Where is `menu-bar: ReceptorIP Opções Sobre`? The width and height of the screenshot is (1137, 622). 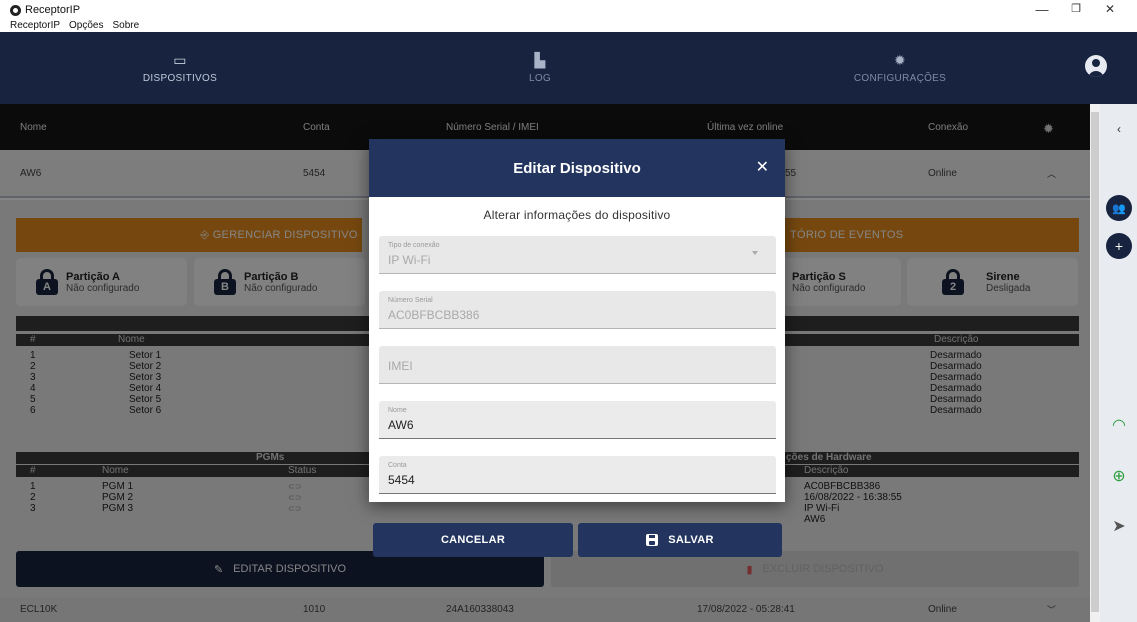 menu-bar: ReceptorIP Opções Sobre is located at coordinates (550, 26).